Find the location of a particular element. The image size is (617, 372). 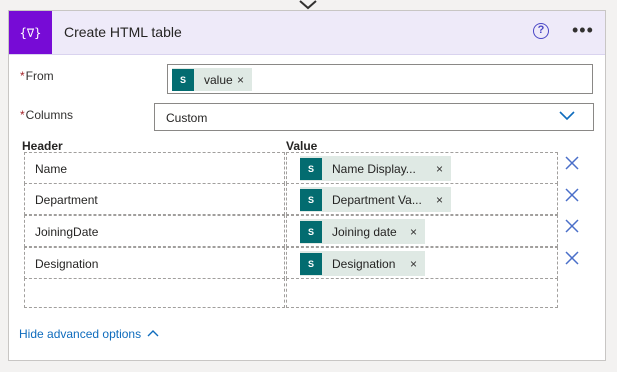

dynamic-content-token: S Department Va... × is located at coordinates (375, 199).